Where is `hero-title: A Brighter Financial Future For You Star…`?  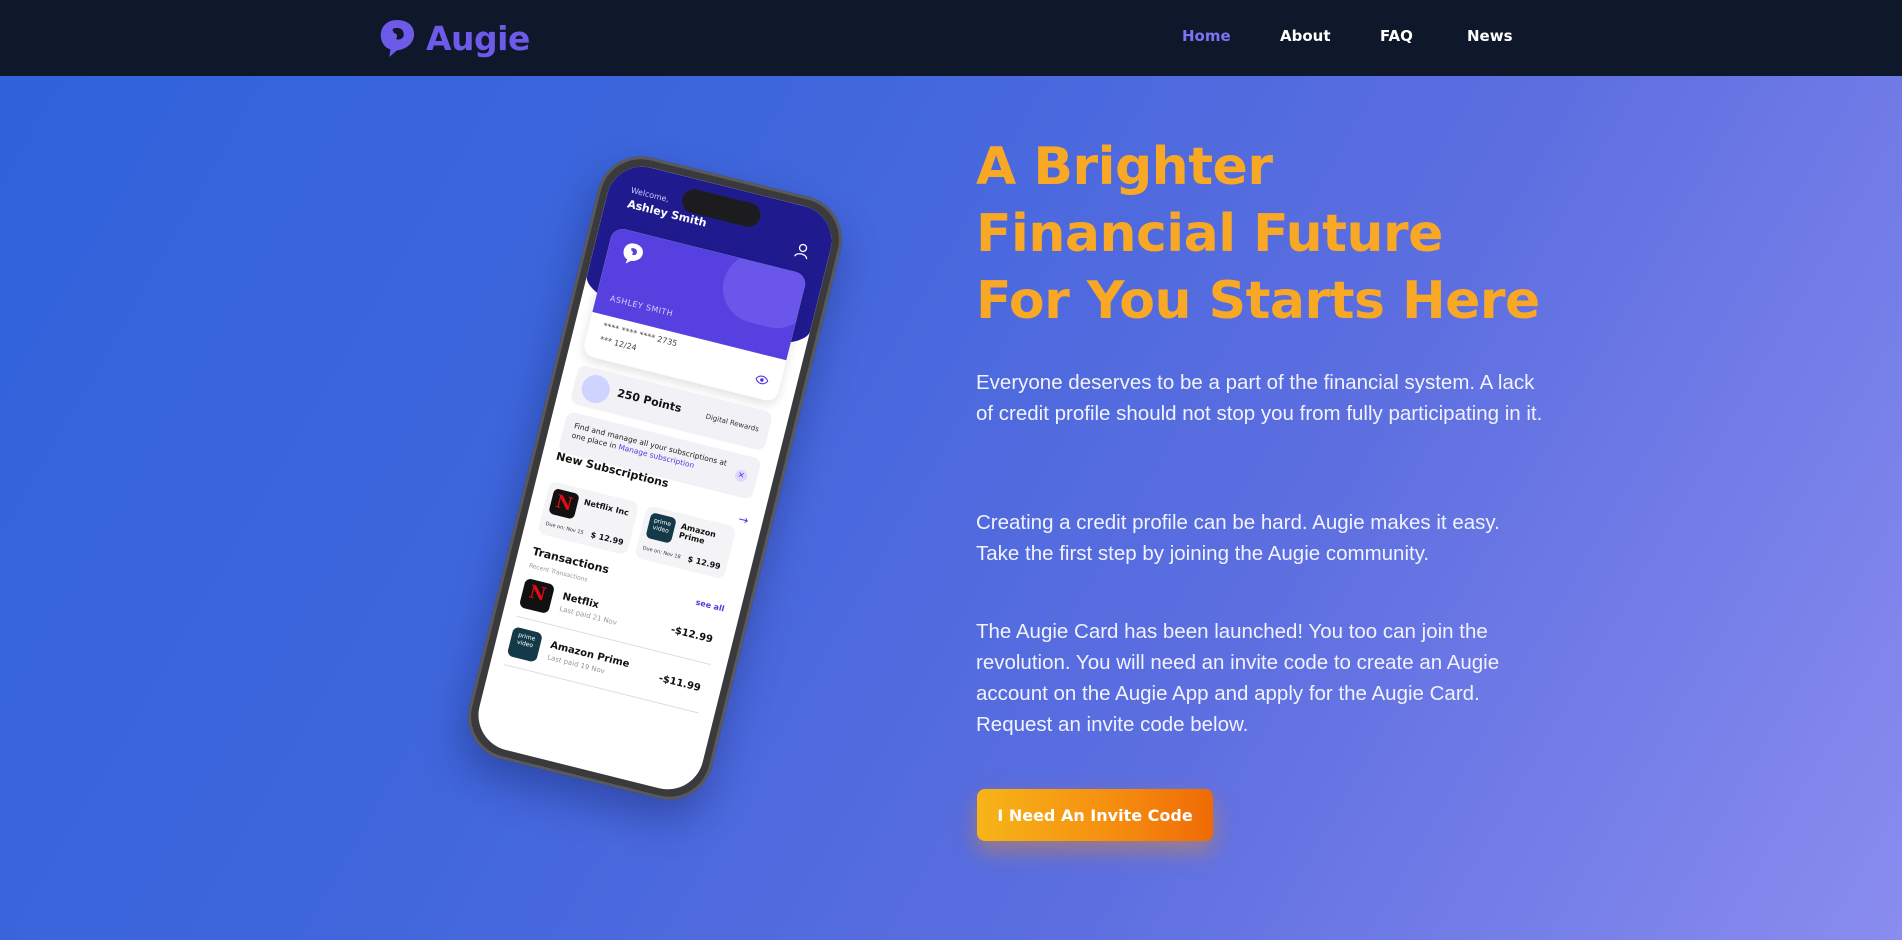 hero-title: A Brighter Financial Future For You Star… is located at coordinates (1276, 234).